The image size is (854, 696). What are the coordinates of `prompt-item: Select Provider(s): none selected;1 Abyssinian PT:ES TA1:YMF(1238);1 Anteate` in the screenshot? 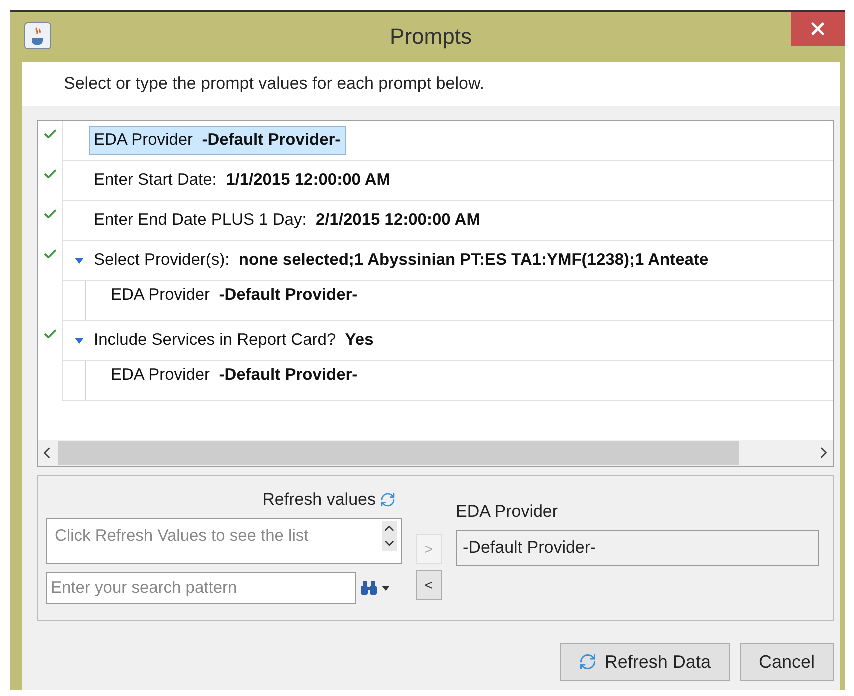 It's located at (401, 260).